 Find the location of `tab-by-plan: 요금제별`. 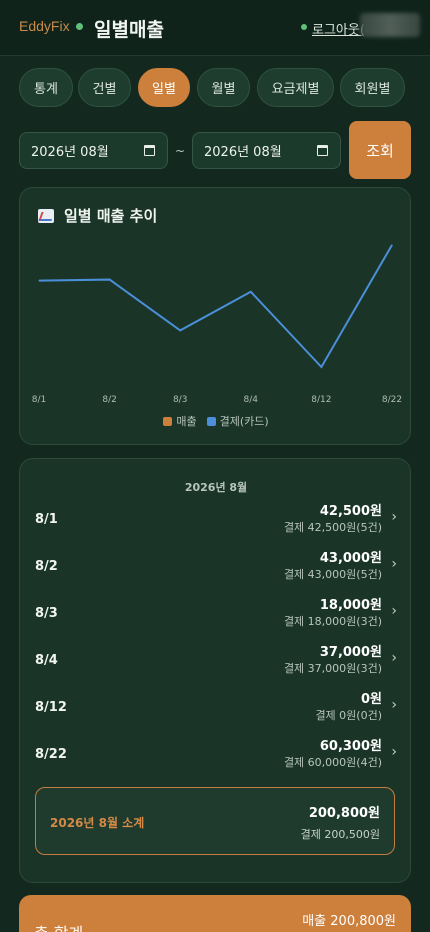

tab-by-plan: 요금제별 is located at coordinates (295, 87).